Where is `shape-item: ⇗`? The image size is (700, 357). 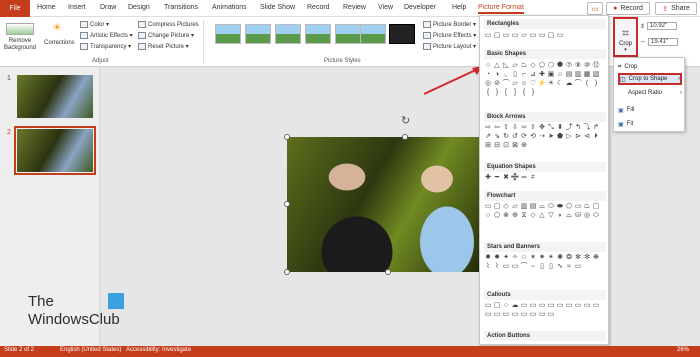 shape-item: ⇗ is located at coordinates (488, 137).